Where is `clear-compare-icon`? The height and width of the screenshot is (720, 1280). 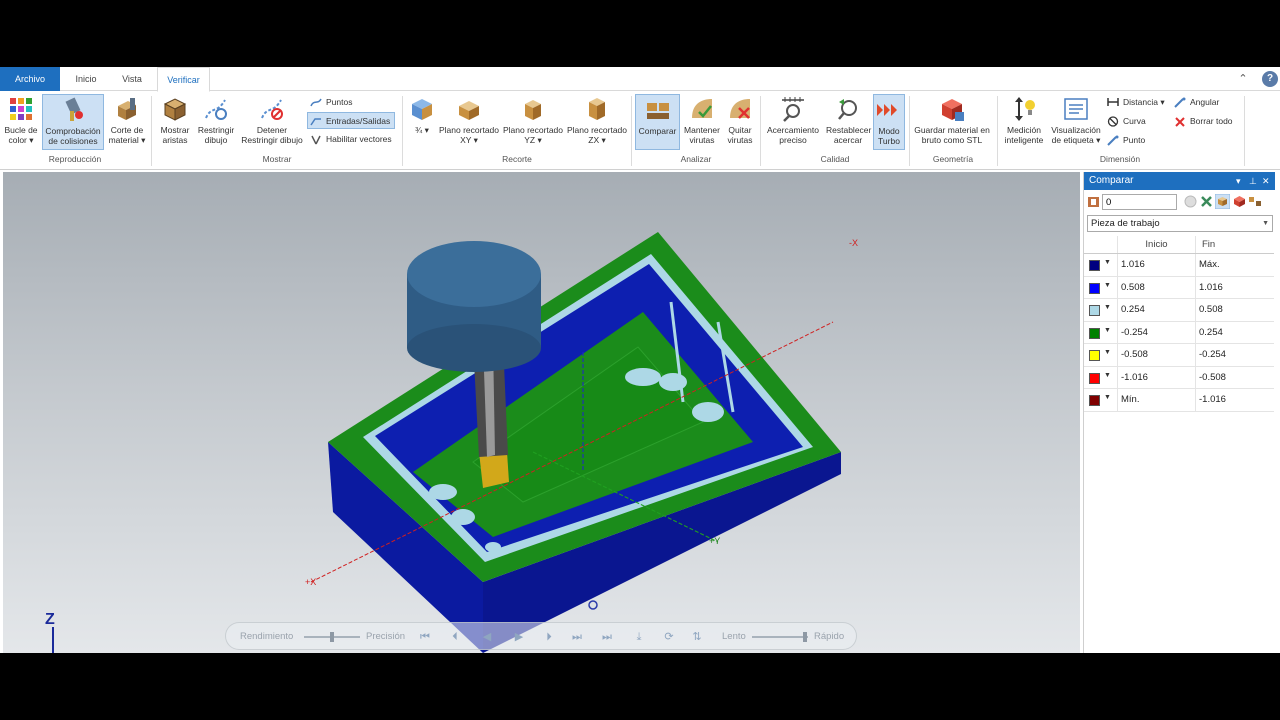 clear-compare-icon is located at coordinates (1206, 201).